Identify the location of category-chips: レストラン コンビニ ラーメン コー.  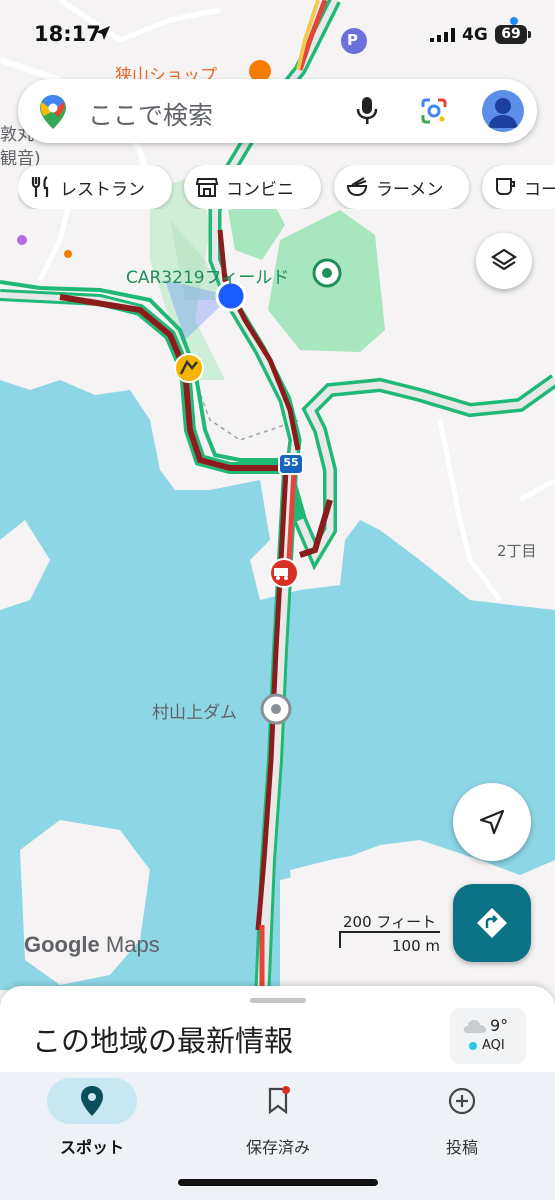
(286, 187).